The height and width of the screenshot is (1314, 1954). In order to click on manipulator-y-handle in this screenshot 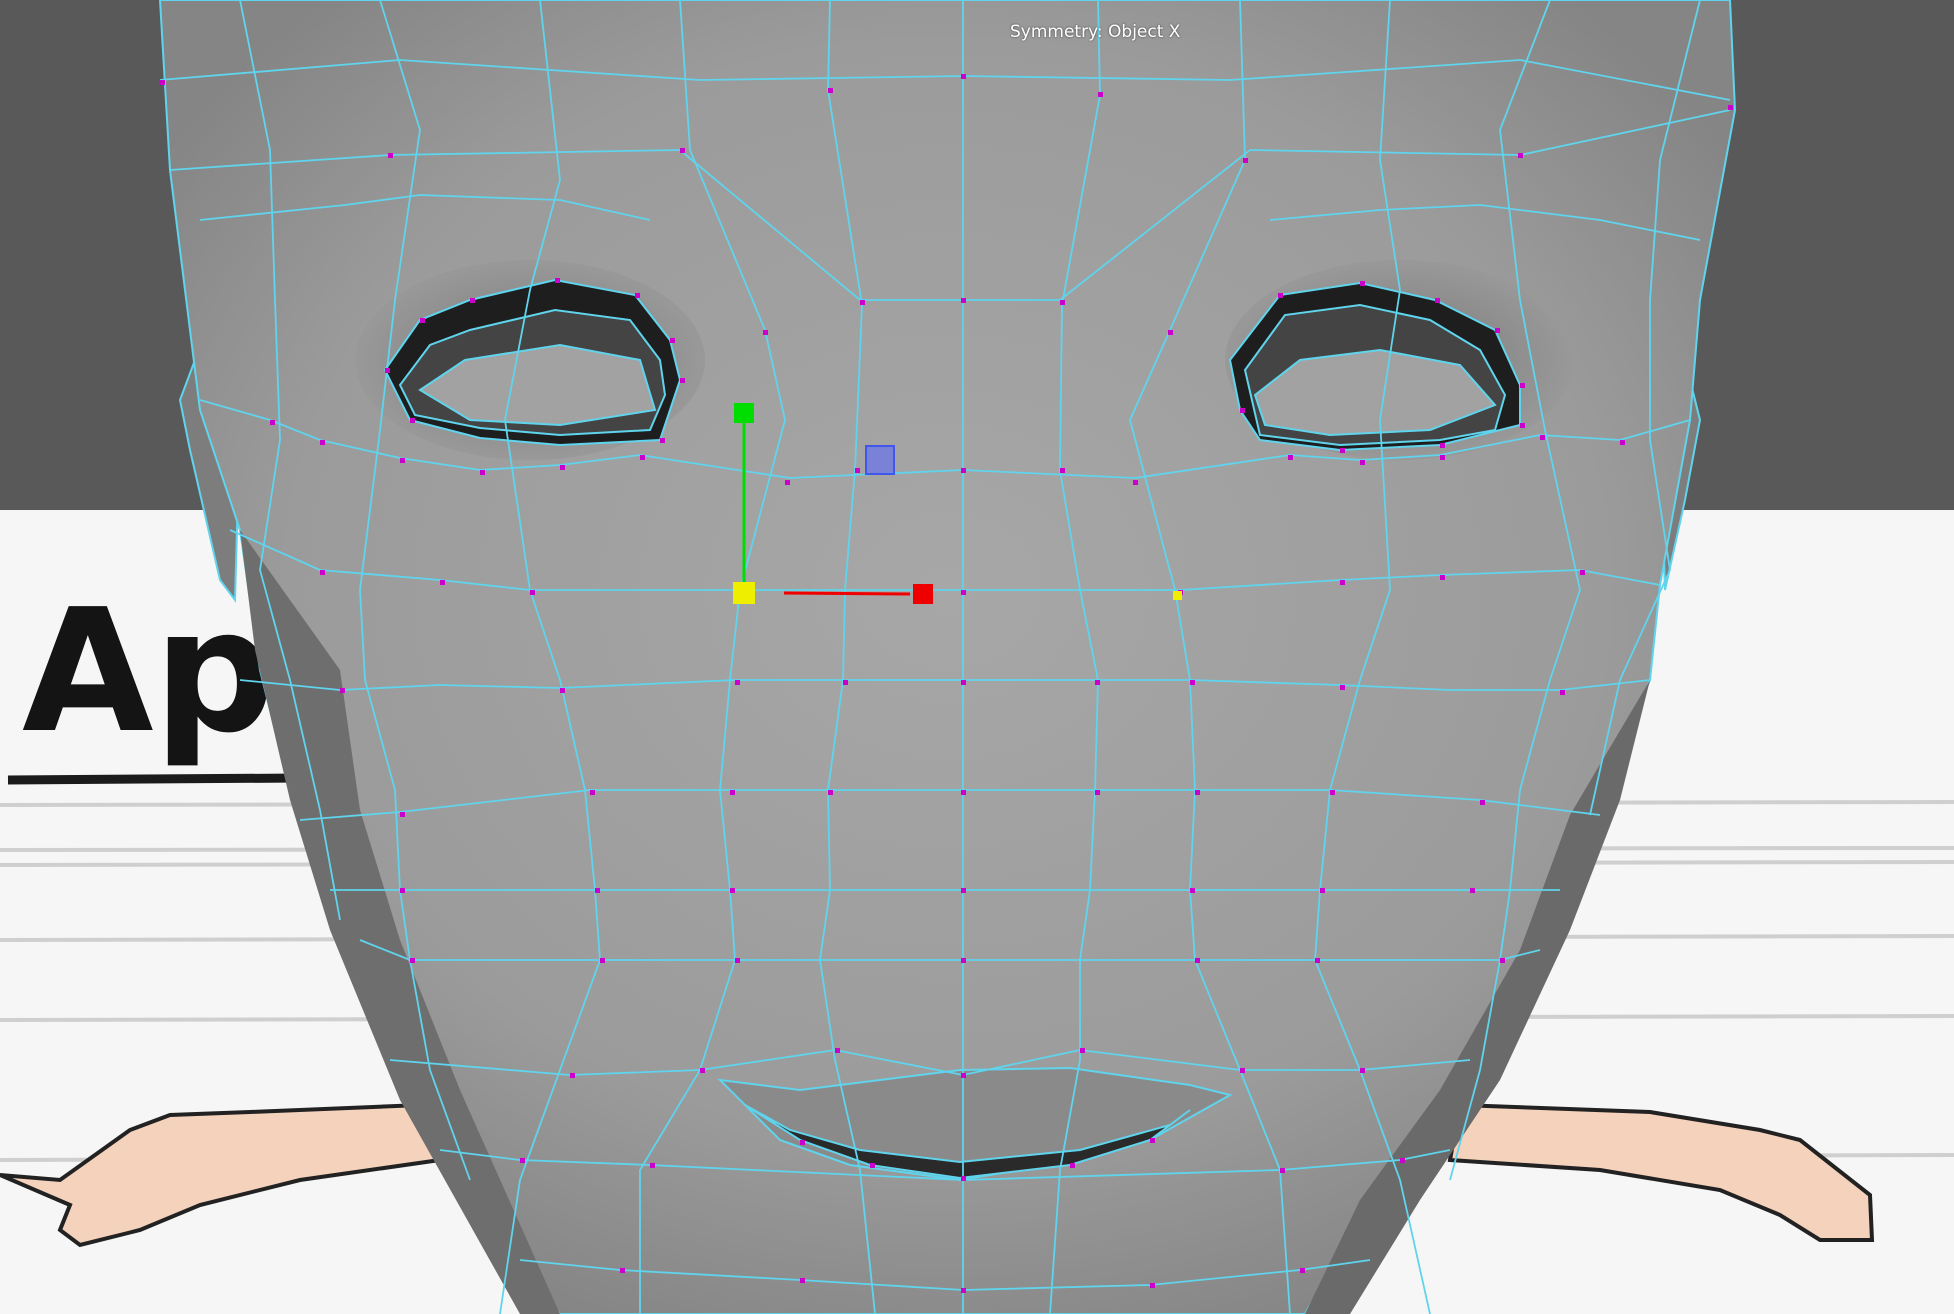, I will do `click(744, 413)`.